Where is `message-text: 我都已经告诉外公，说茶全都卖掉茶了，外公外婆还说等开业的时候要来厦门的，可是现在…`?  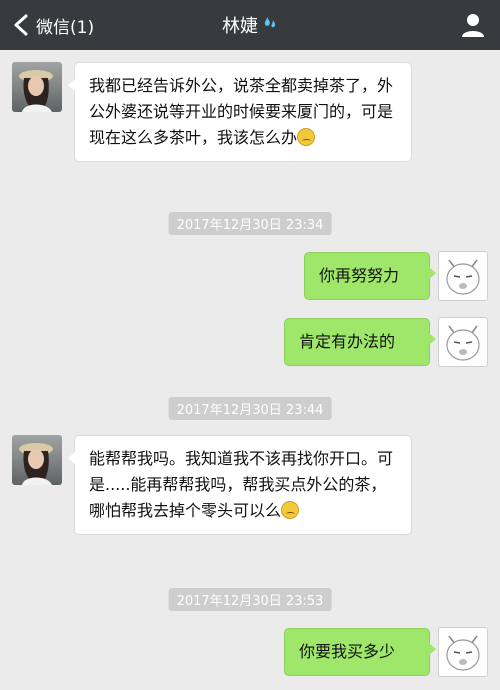
message-text: 我都已经告诉外公，说茶全都卖掉茶了，外公外婆还说等开业的时候要来厦门的，可是现在… is located at coordinates (241, 111).